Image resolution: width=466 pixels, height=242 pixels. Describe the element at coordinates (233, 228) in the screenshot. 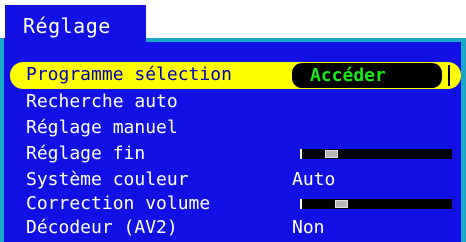

I see `menu-item-decodeur-av2: Décodeur (AV2) Non` at that location.